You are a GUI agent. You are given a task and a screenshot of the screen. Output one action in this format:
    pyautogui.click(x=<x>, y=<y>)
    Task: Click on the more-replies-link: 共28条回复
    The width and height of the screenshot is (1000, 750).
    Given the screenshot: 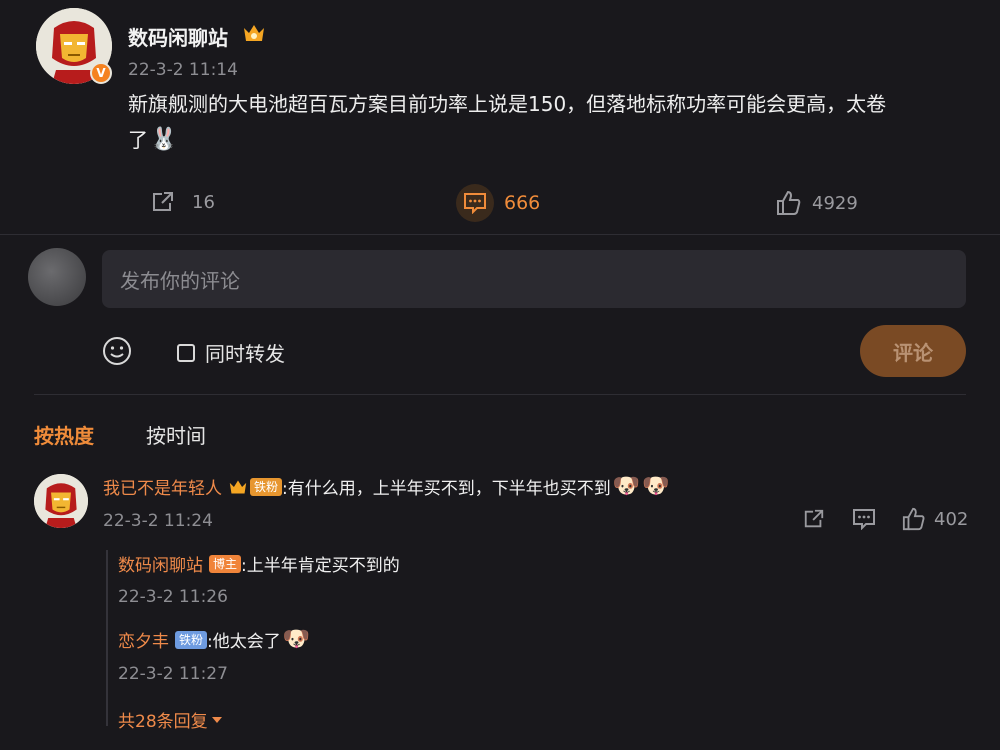 What is the action you would take?
    pyautogui.click(x=170, y=719)
    